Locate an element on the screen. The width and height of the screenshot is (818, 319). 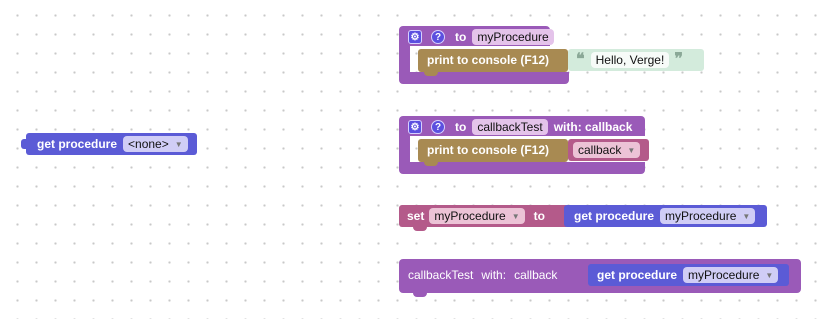
procedure-dropdown: <none> ▼ is located at coordinates (155, 144).